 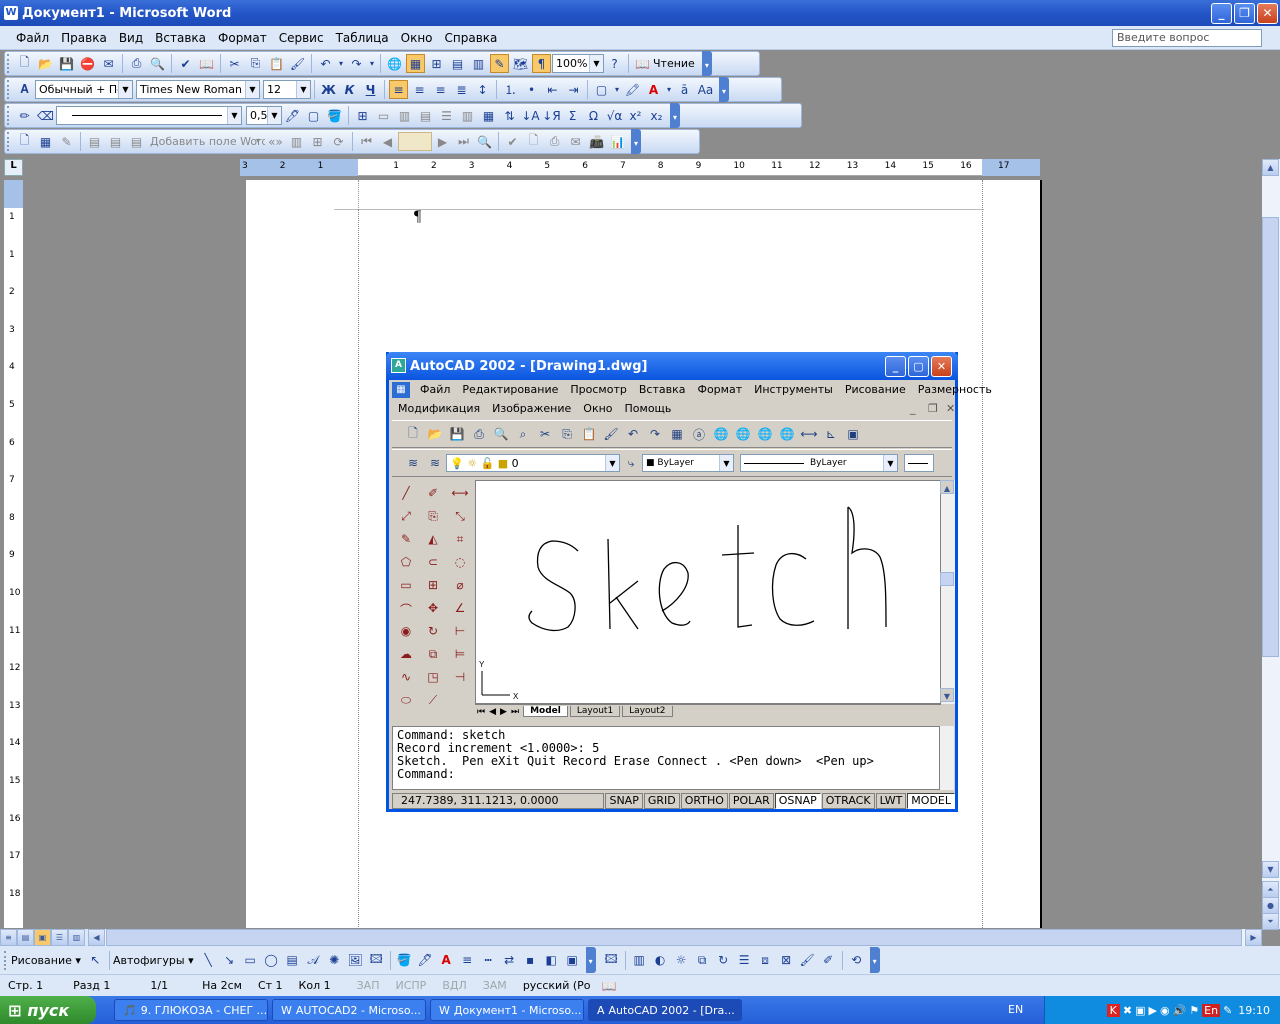 I want to click on prev-page-icon: ⏶, so click(x=1270, y=889).